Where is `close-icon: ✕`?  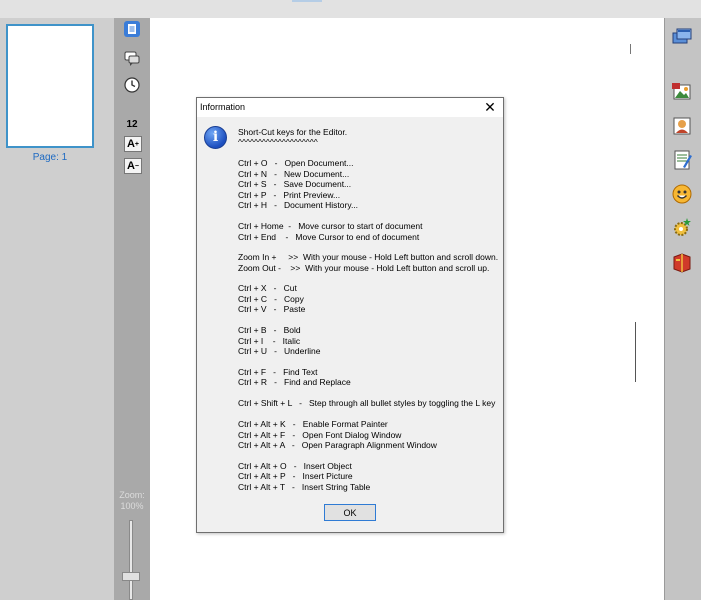
close-icon: ✕ is located at coordinates (490, 107).